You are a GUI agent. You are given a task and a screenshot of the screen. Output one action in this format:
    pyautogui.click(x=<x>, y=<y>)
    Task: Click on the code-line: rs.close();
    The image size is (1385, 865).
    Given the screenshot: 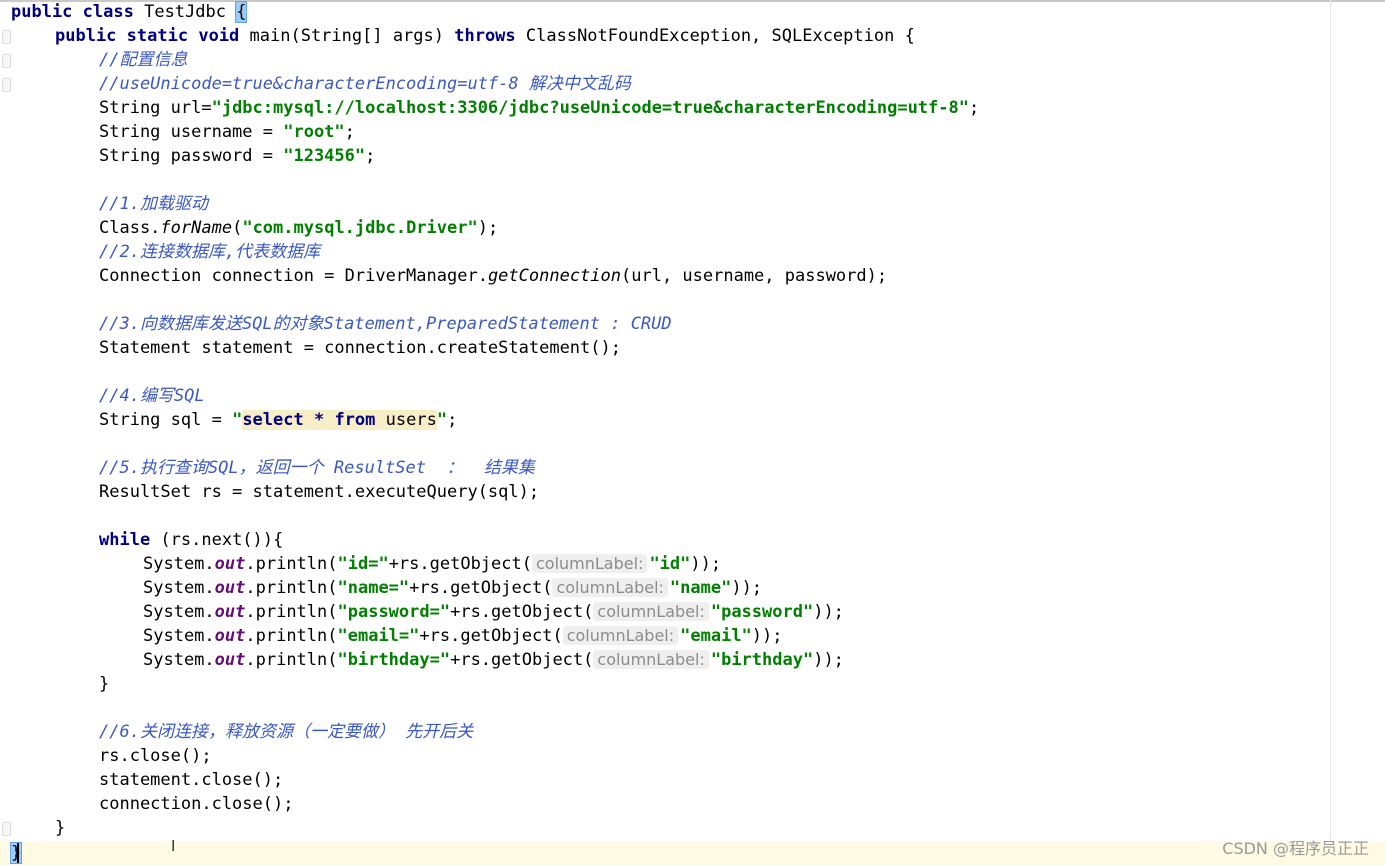 What is the action you would take?
    pyautogui.click(x=155, y=756)
    